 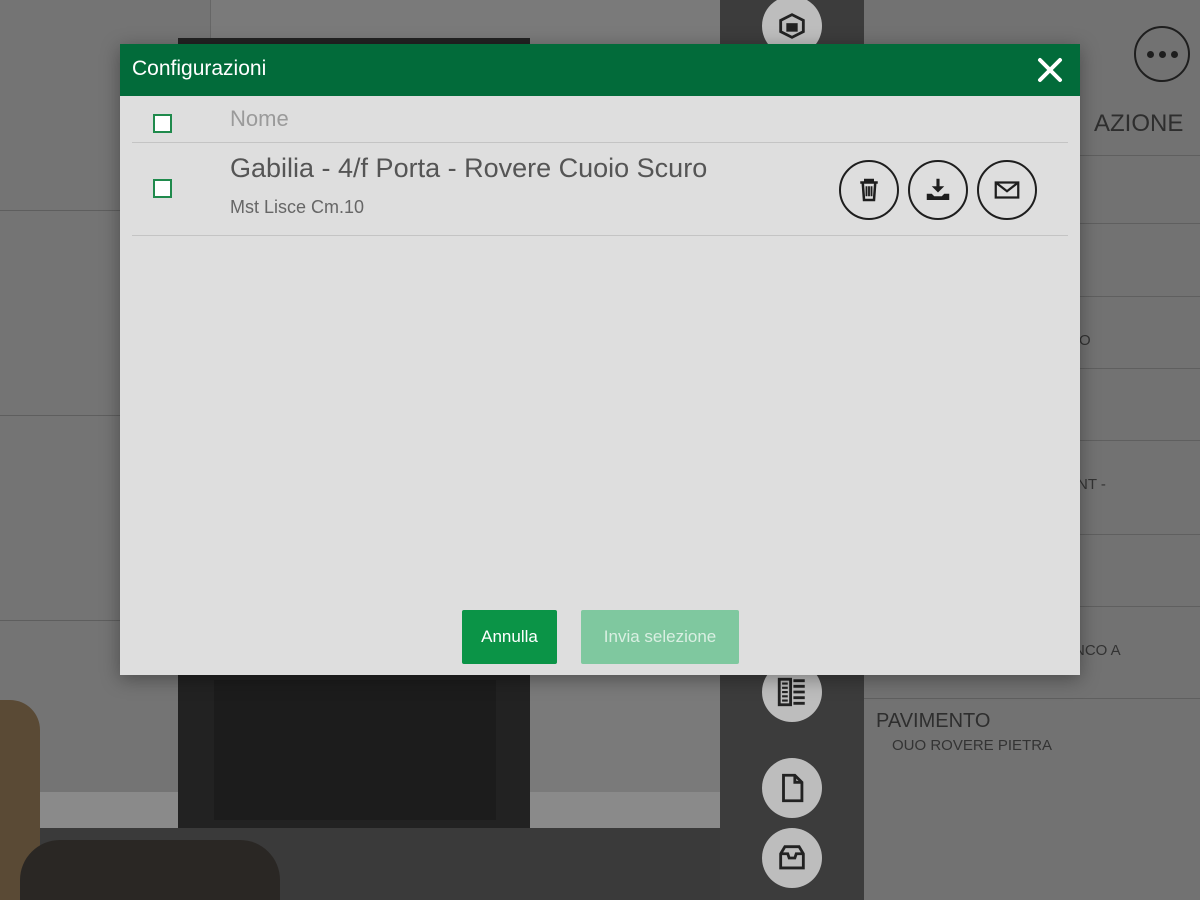 I want to click on download-icon, so click(x=938, y=190).